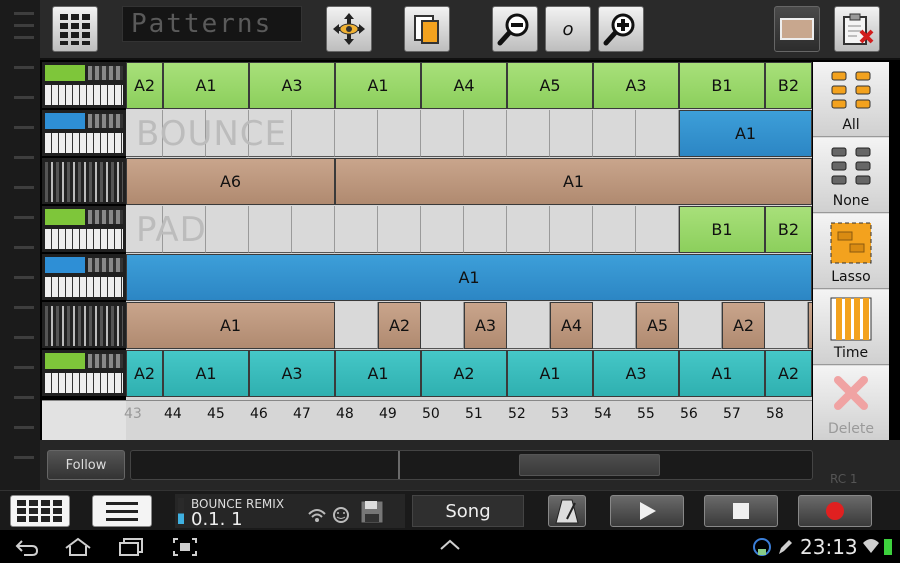 The height and width of the screenshot is (563, 900). Describe the element at coordinates (810, 325) in the screenshot. I see `pattern-block-edge` at that location.